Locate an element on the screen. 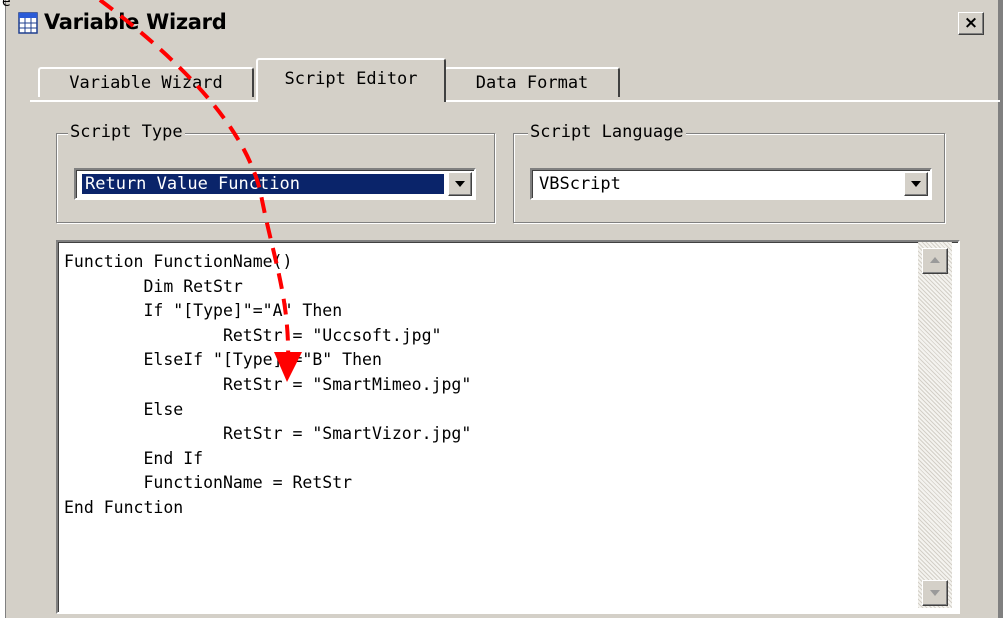 This screenshot has height=618, width=1003. window-title: Variable Wizard is located at coordinates (135, 22).